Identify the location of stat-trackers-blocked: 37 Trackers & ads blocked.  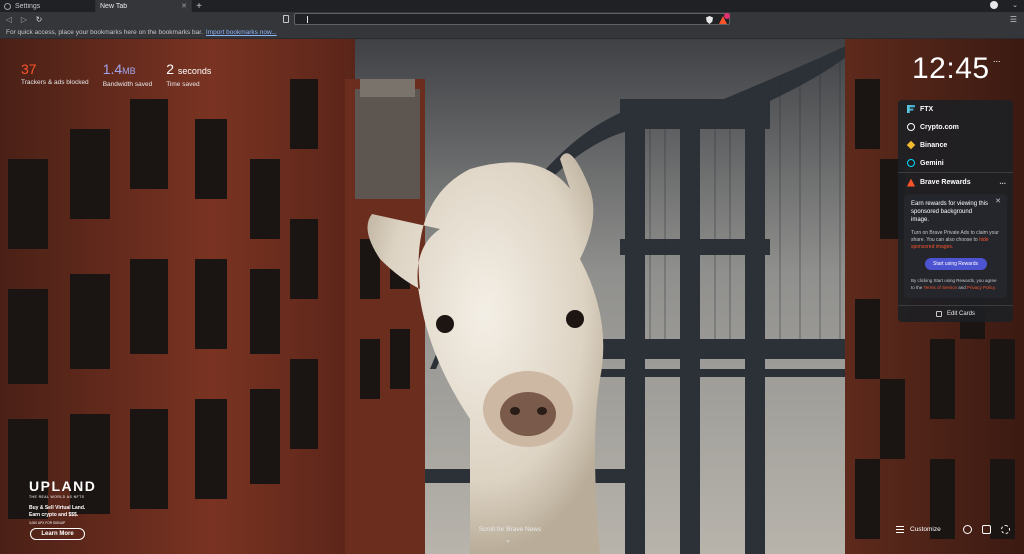
(55, 74).